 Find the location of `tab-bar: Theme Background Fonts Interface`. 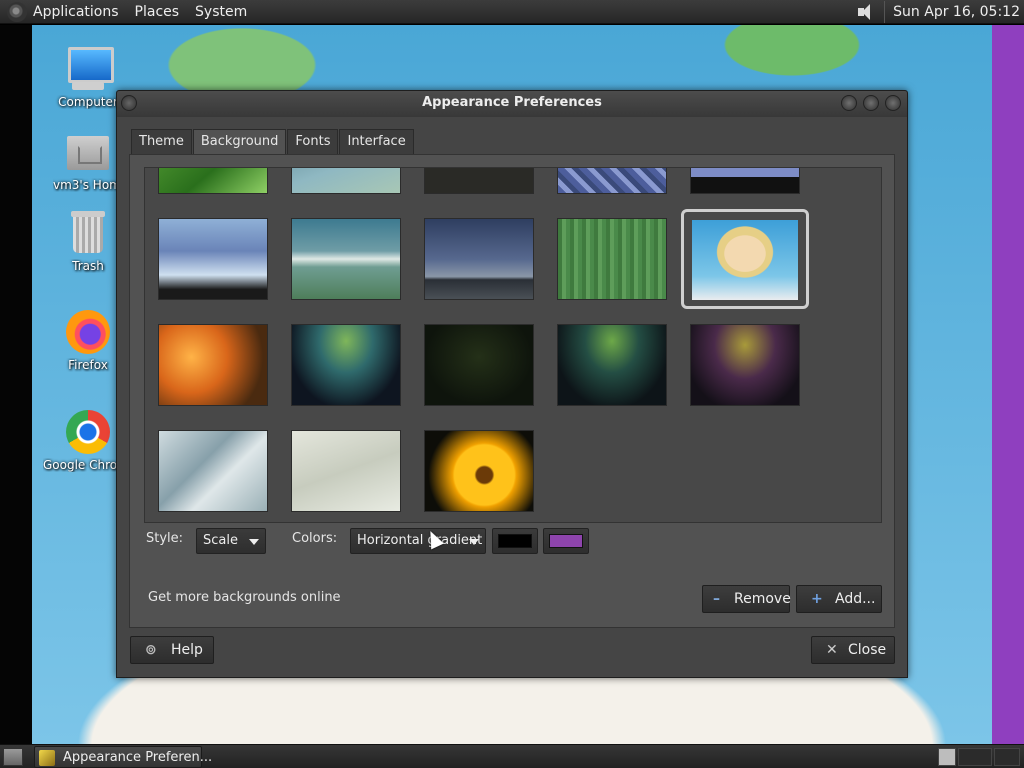

tab-bar: Theme Background Fonts Interface is located at coordinates (273, 142).